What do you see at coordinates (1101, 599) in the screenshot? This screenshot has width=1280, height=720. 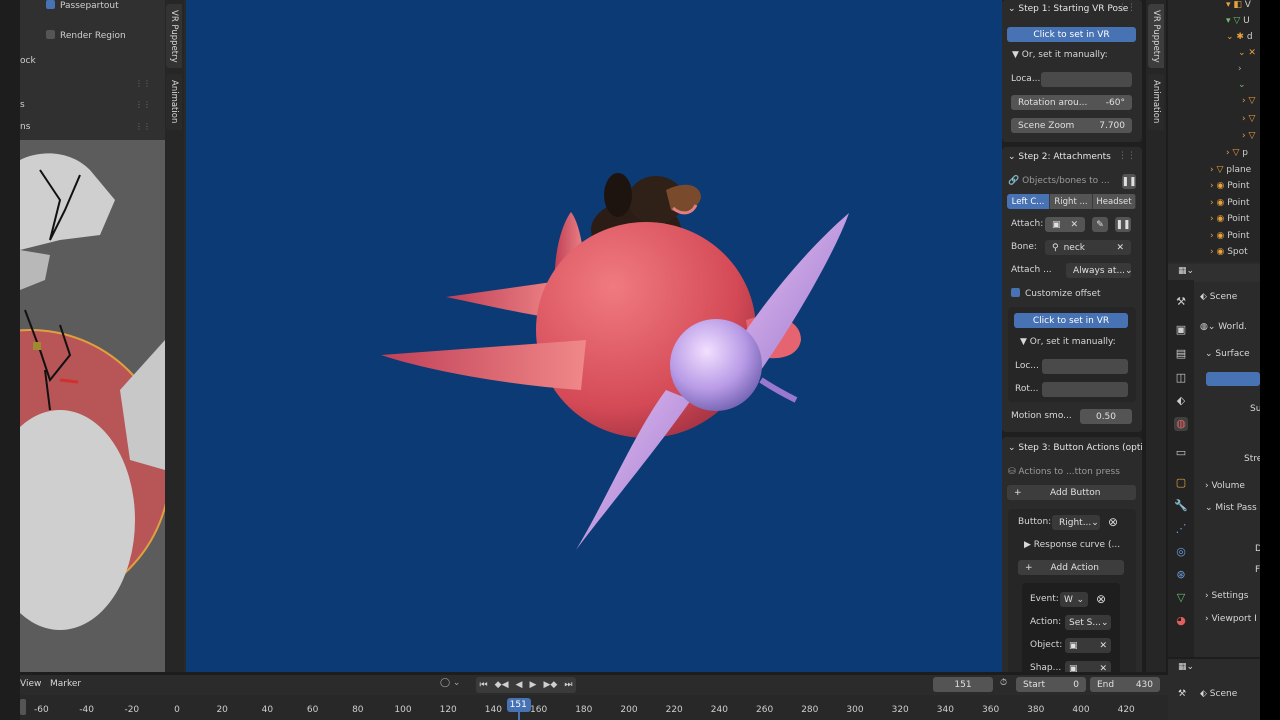 I see `remove-icon: ⊗` at bounding box center [1101, 599].